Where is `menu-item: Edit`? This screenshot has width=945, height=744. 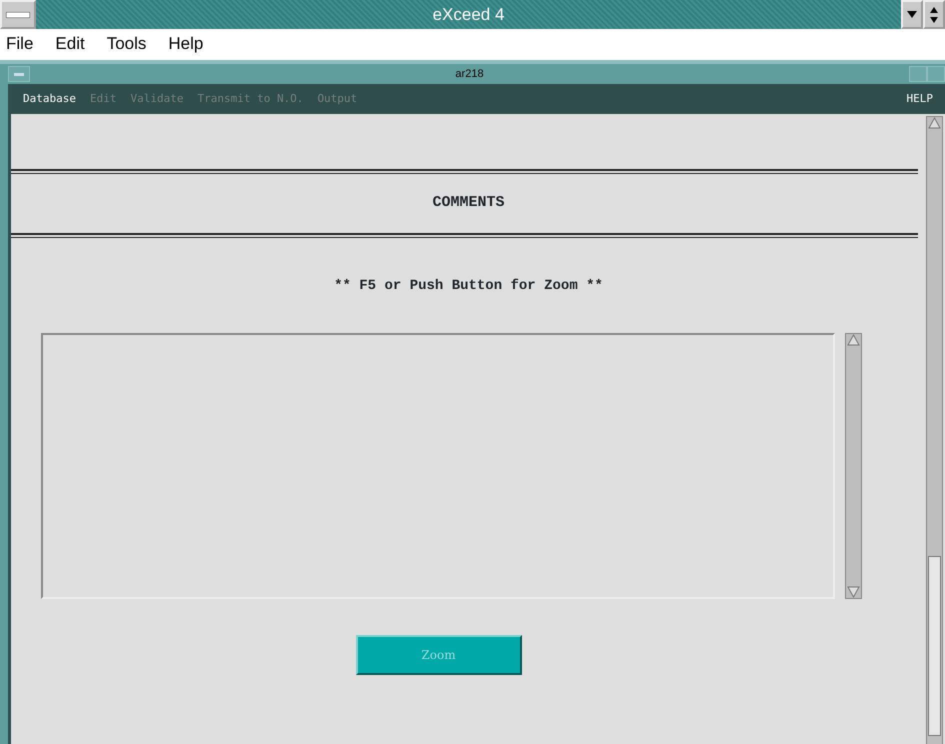 menu-item: Edit is located at coordinates (70, 44).